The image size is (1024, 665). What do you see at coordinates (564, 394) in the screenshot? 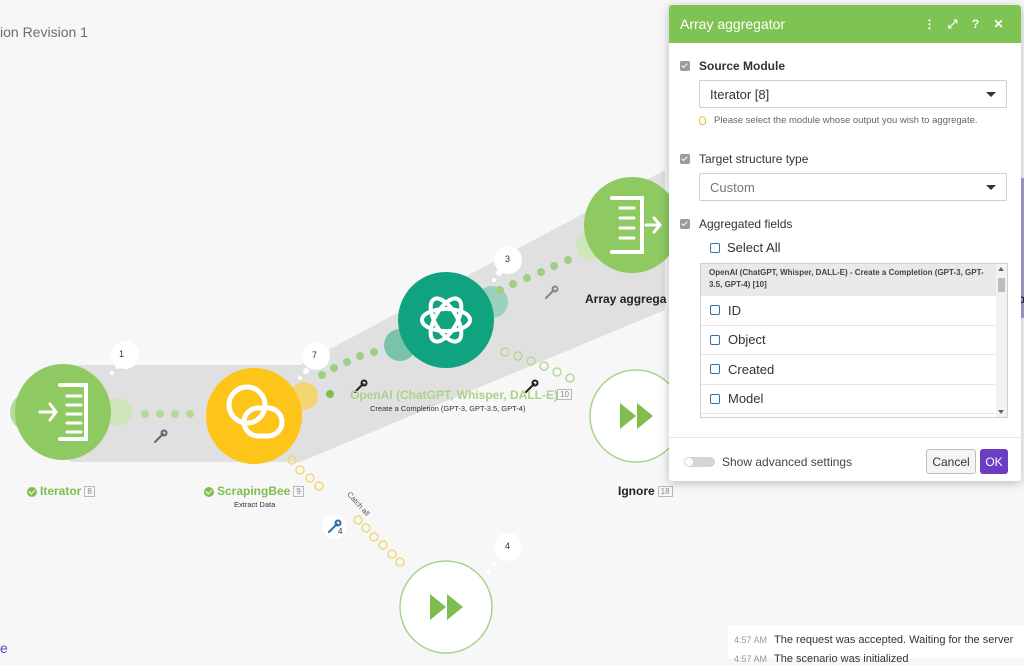
I see `module-id: 10` at bounding box center [564, 394].